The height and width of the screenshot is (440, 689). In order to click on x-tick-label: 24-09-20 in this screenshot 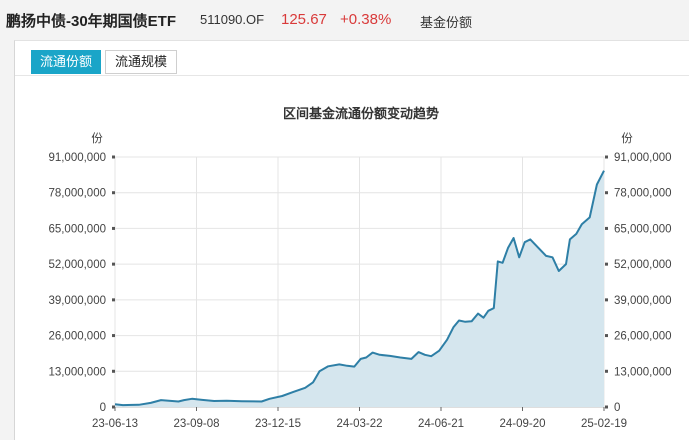, I will do `click(522, 424)`.